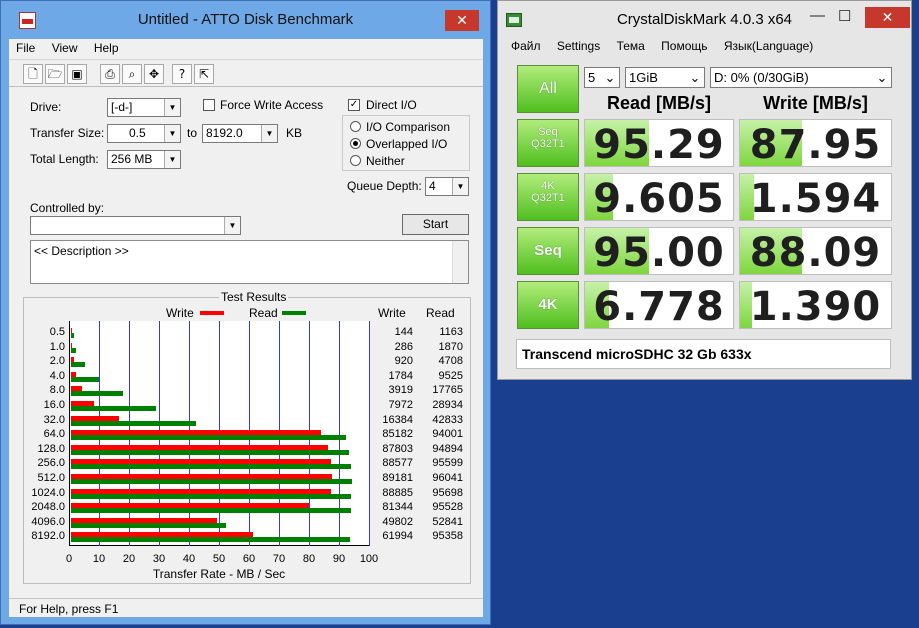 The image size is (919, 628). Describe the element at coordinates (684, 46) in the screenshot. I see `menu-help-ru: Помощь` at that location.